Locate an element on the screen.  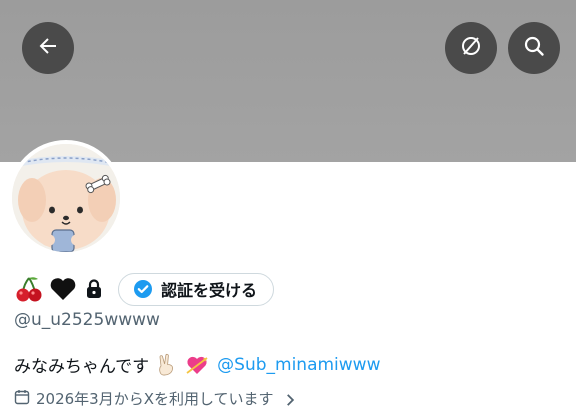
victory-hand-emoji is located at coordinates (167, 365).